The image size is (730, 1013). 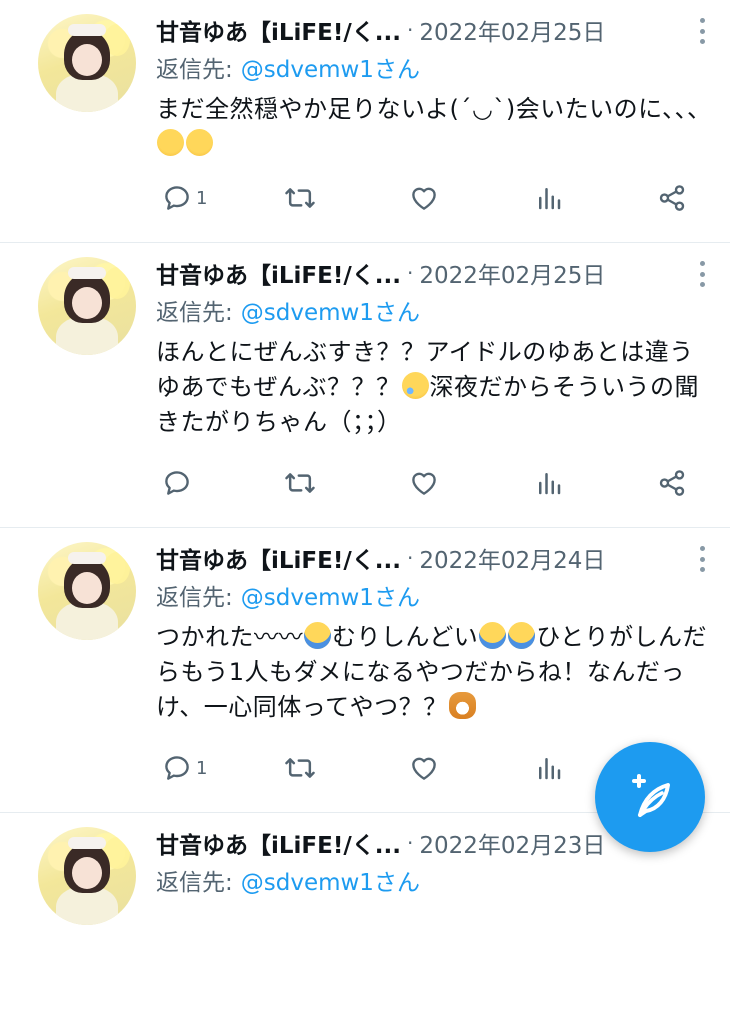 I want to click on tweet-date: 2022年02月23日, so click(x=512, y=843).